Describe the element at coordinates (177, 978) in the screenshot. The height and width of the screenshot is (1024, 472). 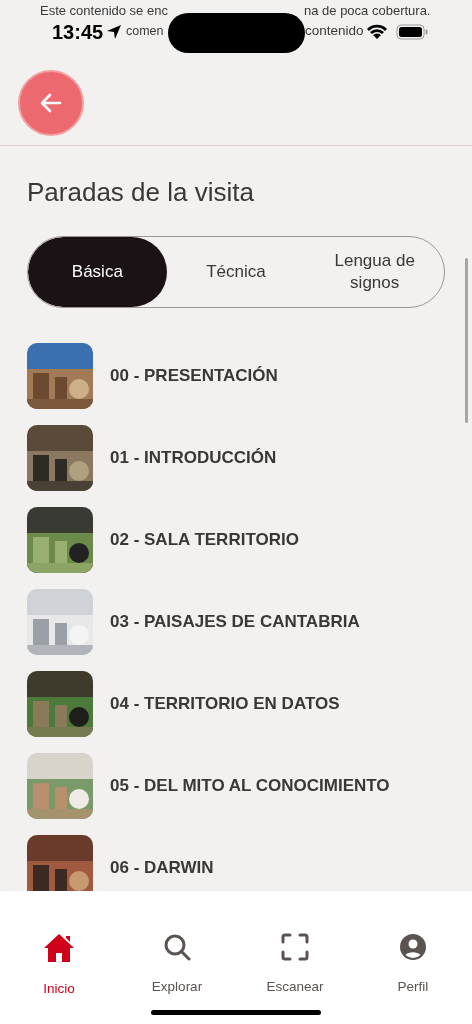
I see `nav-tab: Explorar` at that location.